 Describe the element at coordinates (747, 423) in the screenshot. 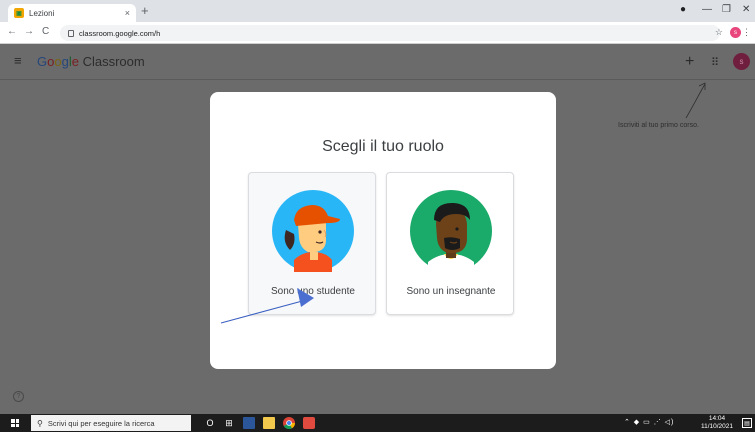

I see `notification-center-icon: ▤` at that location.